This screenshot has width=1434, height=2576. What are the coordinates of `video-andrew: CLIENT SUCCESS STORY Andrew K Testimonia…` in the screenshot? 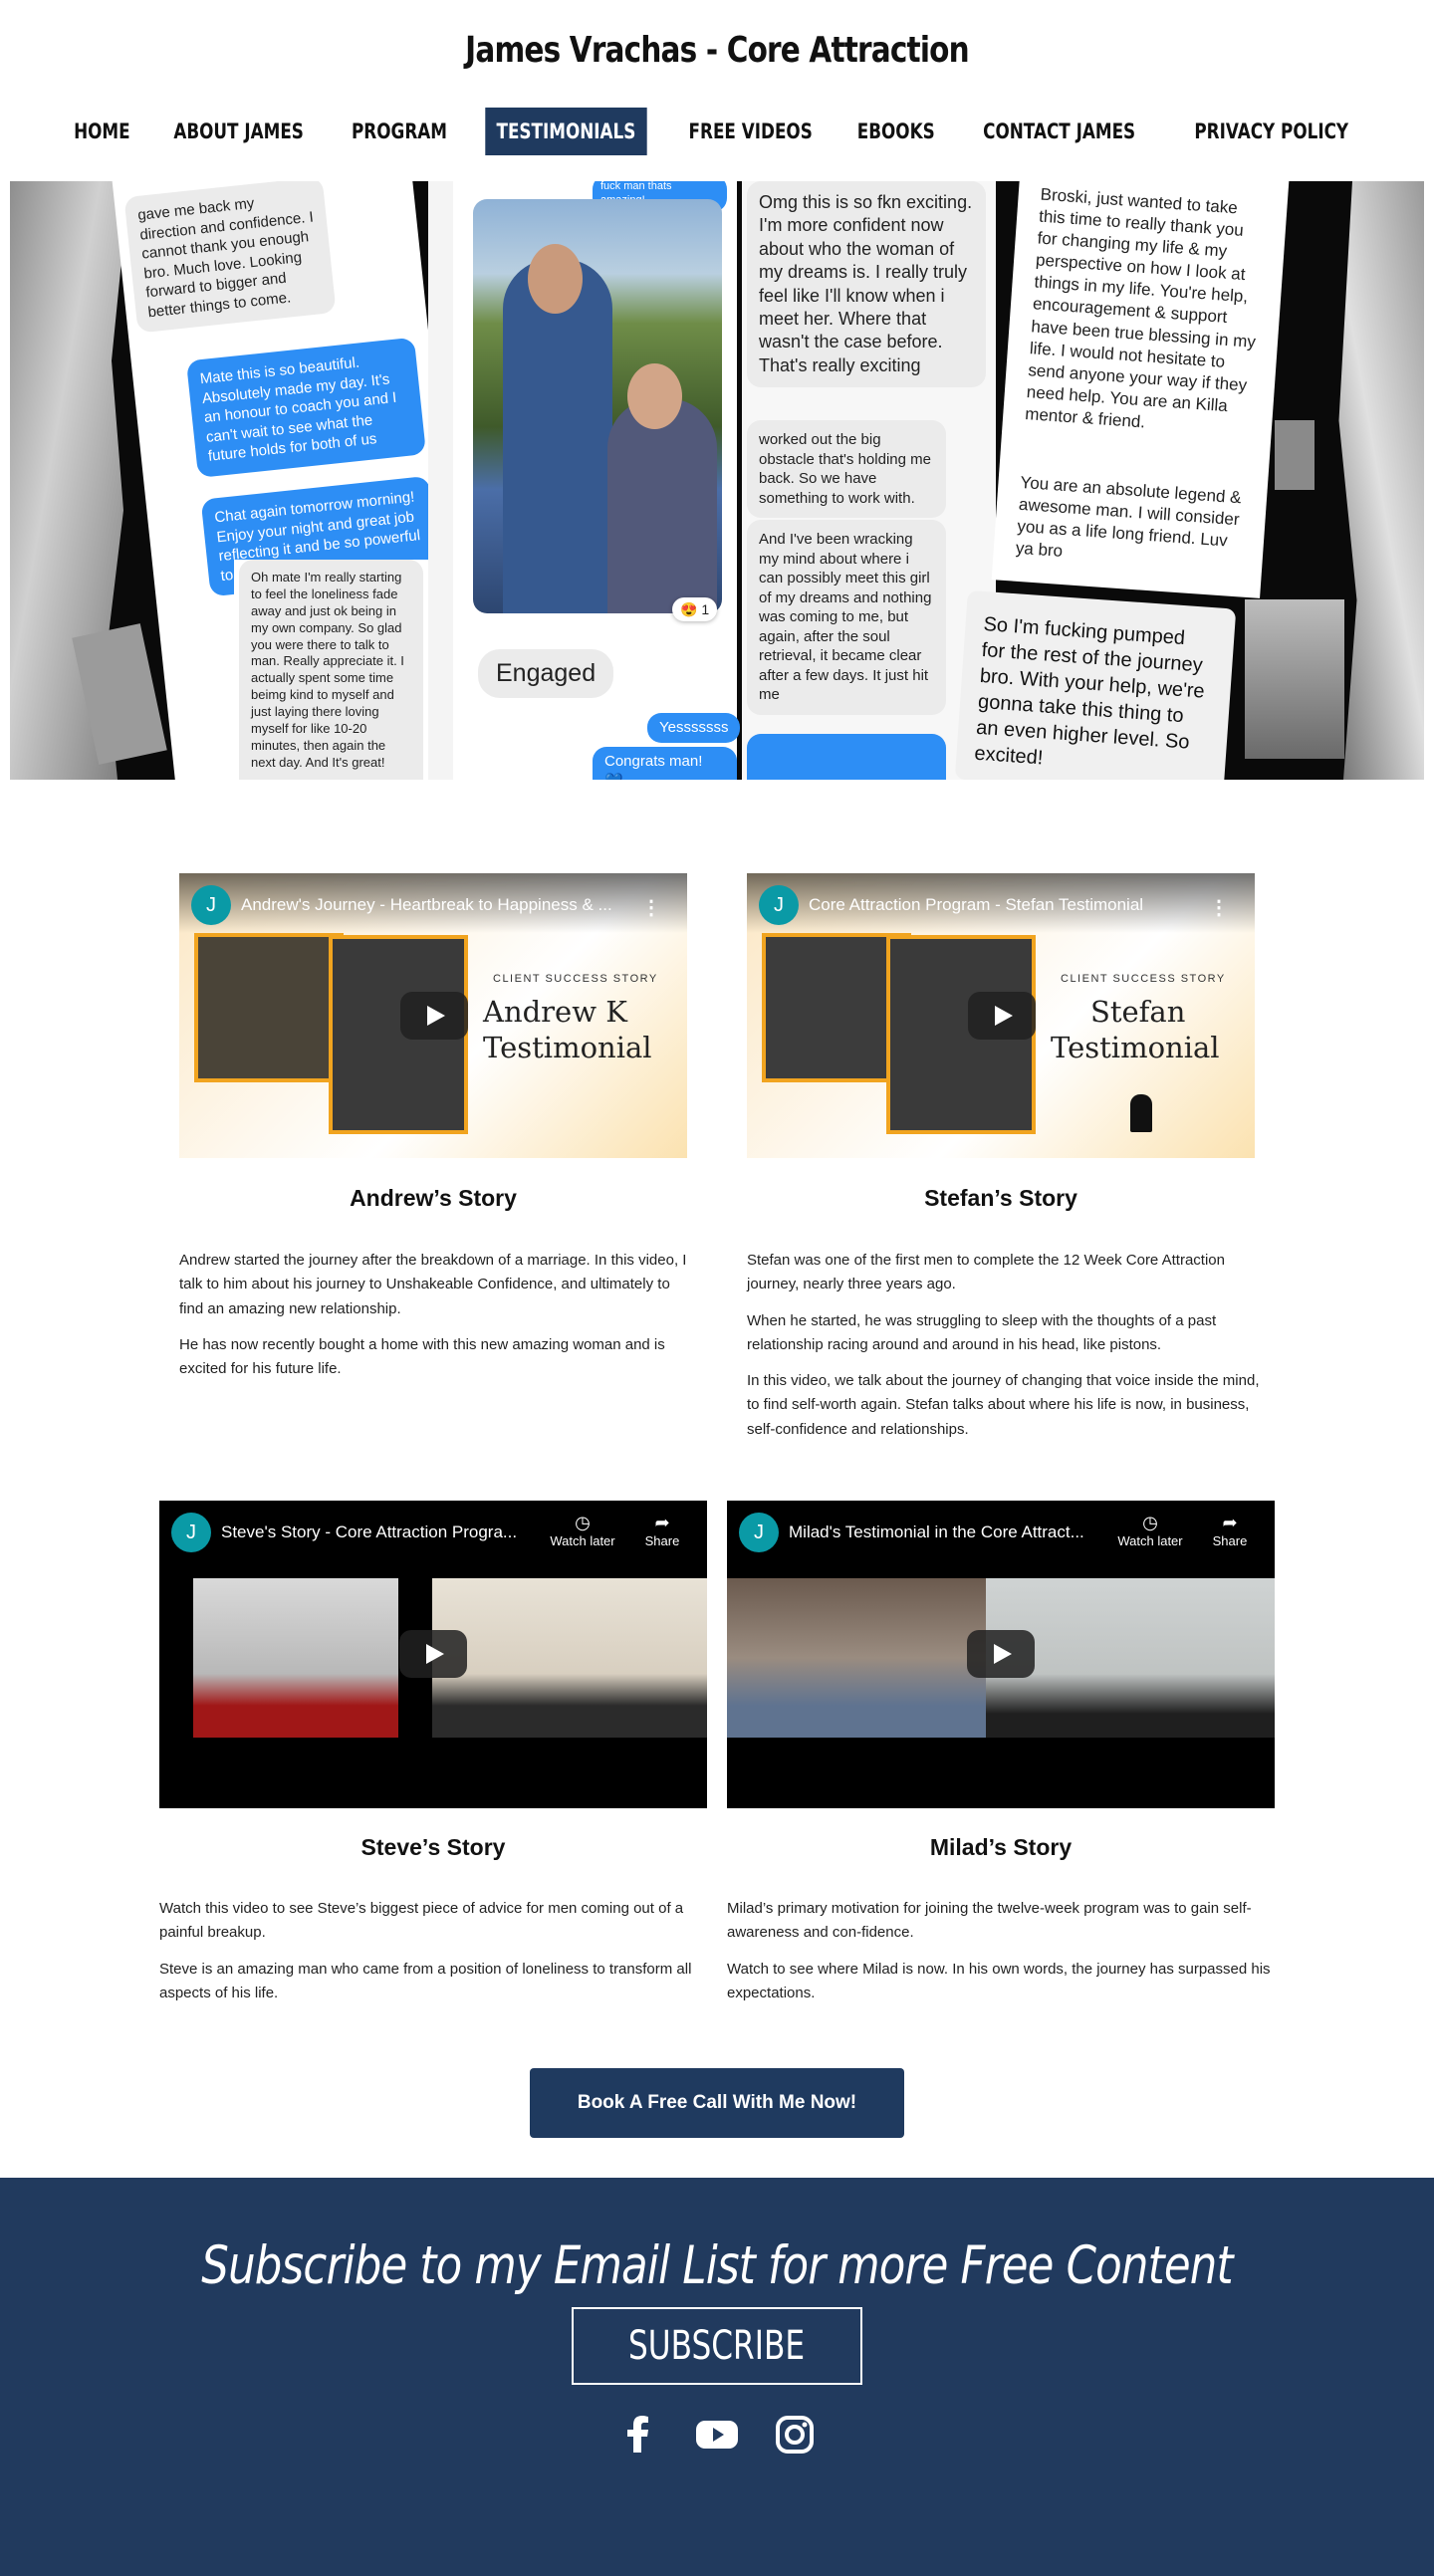 It's located at (433, 1015).